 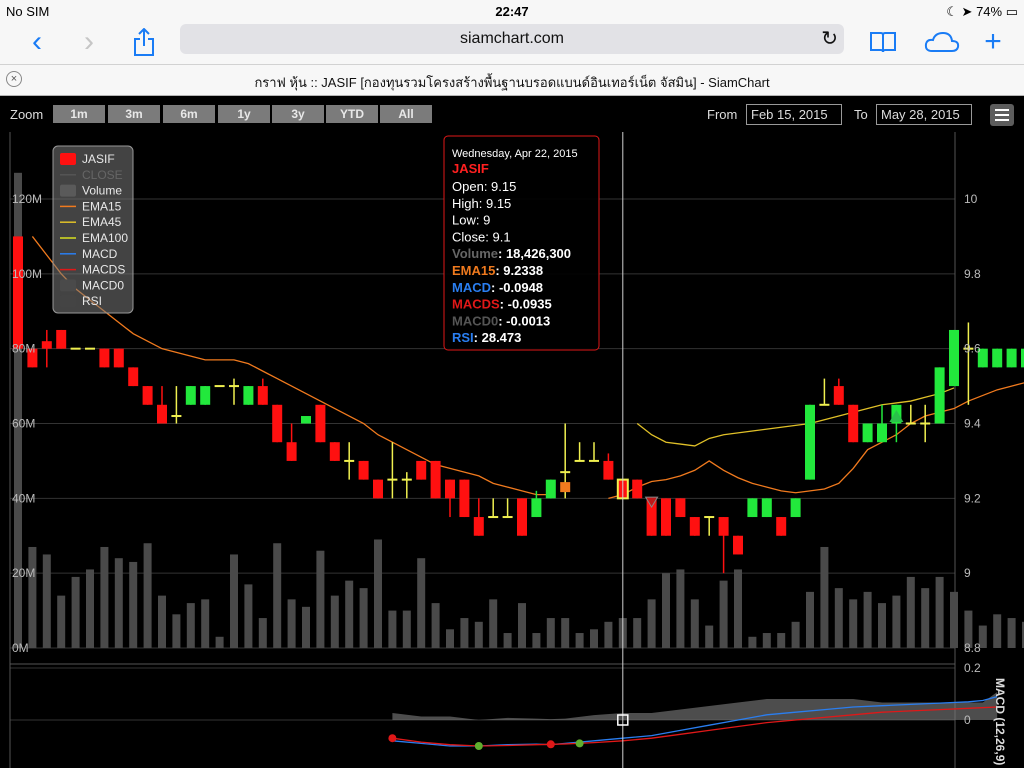 What do you see at coordinates (471, 287) in the screenshot?
I see `tooltip-label: MACD` at bounding box center [471, 287].